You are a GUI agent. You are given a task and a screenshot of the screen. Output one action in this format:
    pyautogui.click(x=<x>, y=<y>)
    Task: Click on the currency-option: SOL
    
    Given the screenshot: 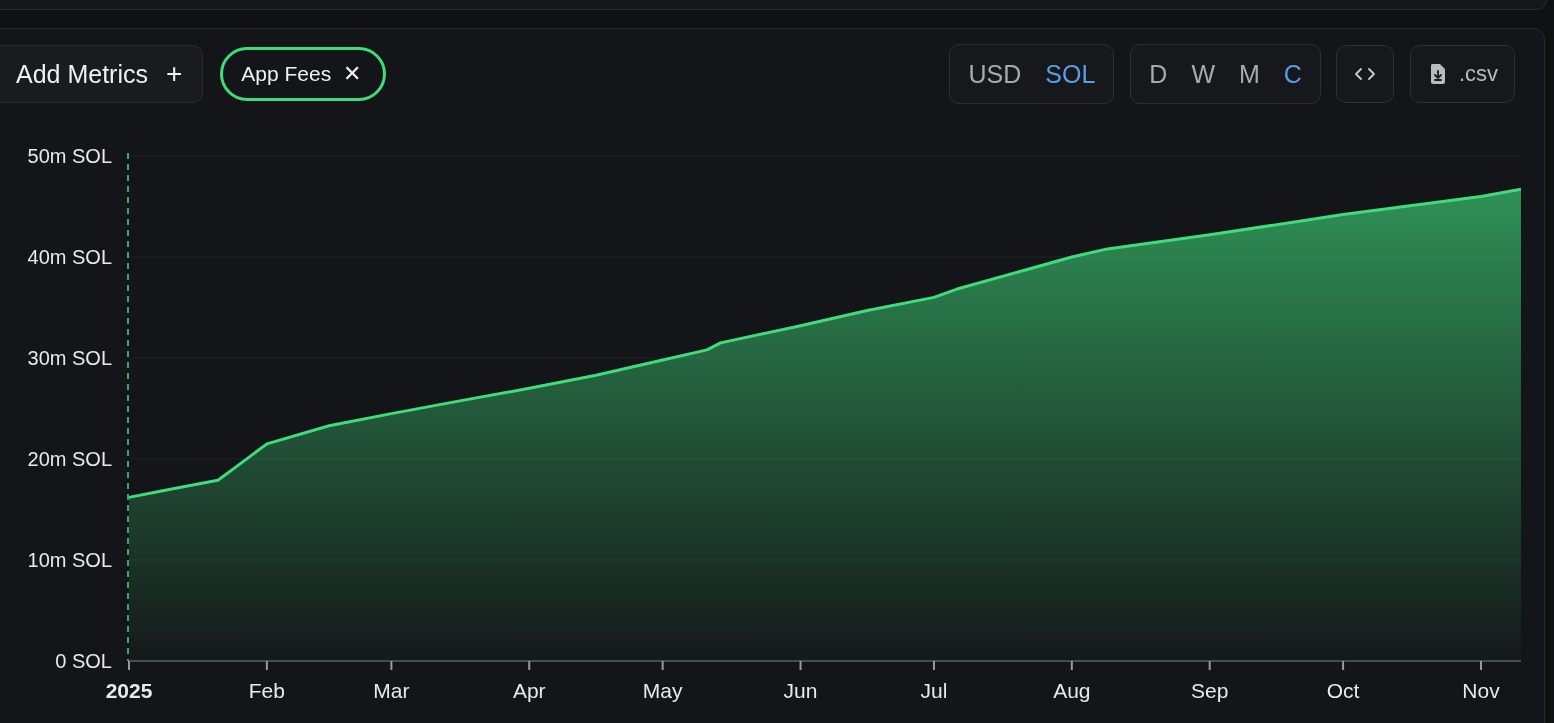 What is the action you would take?
    pyautogui.click(x=1070, y=74)
    